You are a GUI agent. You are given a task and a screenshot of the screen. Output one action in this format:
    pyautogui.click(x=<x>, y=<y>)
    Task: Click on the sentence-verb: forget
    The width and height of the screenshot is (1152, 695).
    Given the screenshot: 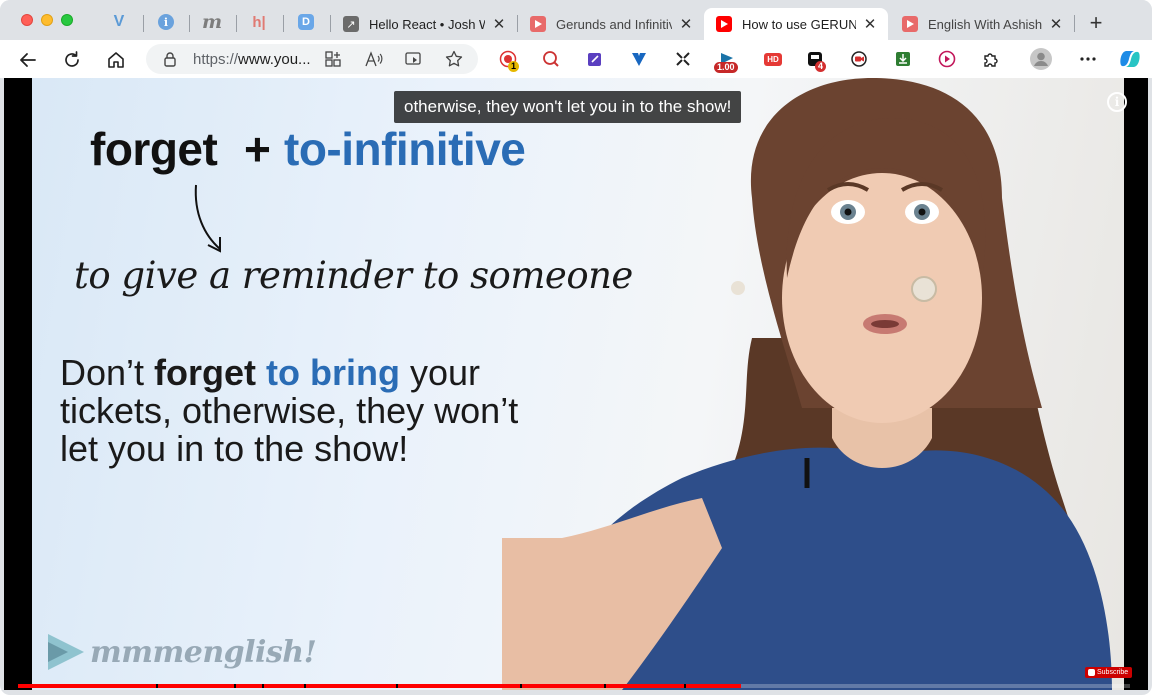 What is the action you would take?
    pyautogui.click(x=205, y=372)
    